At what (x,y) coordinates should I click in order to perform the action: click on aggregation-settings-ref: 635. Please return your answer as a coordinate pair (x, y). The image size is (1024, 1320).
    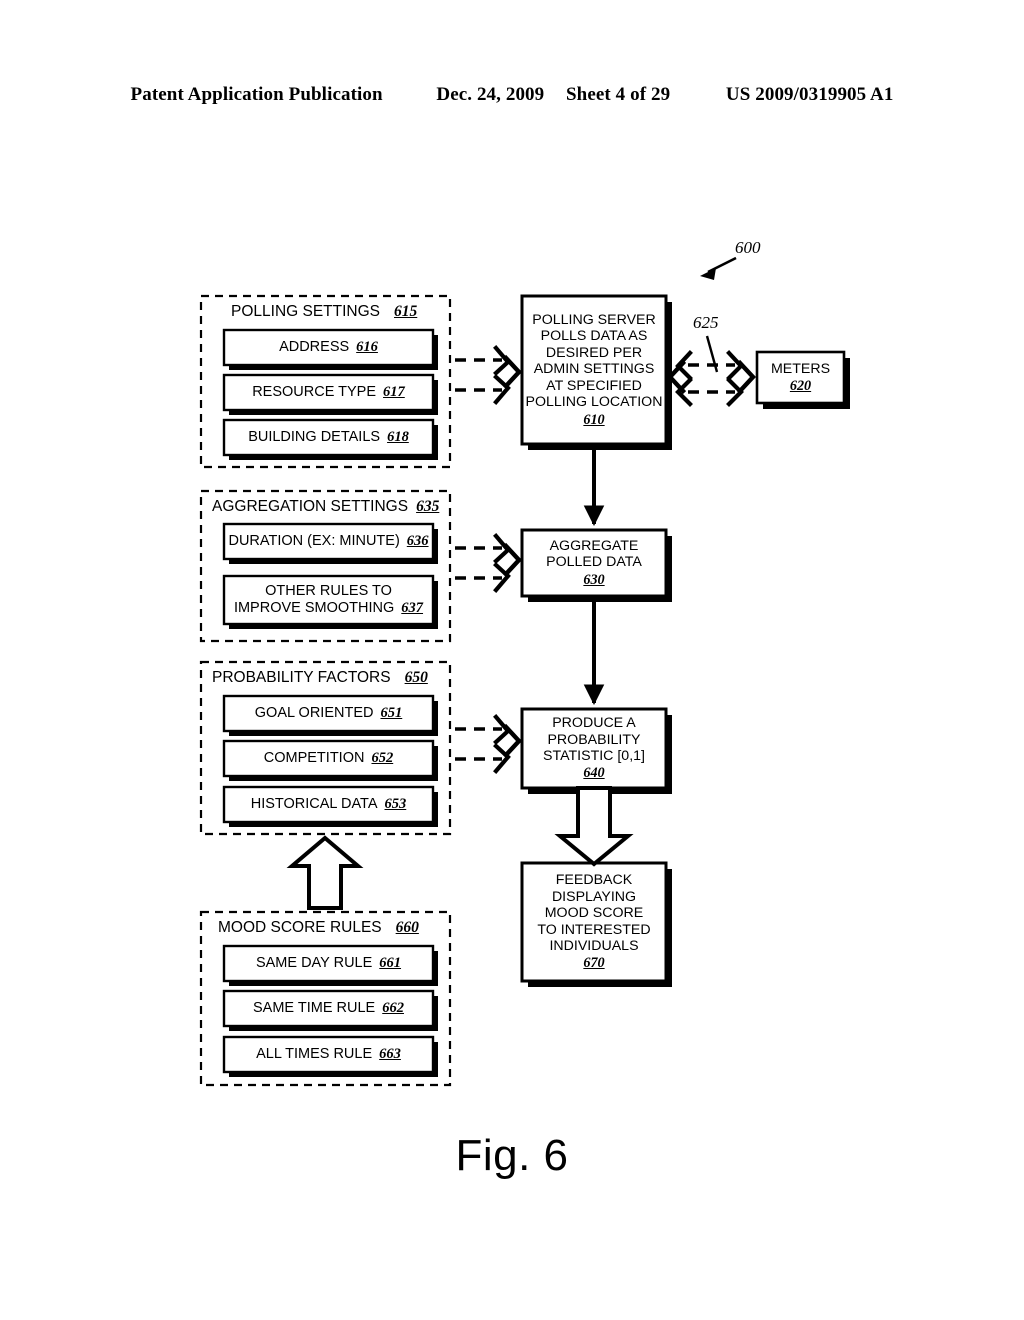
    Looking at the image, I should click on (428, 506).